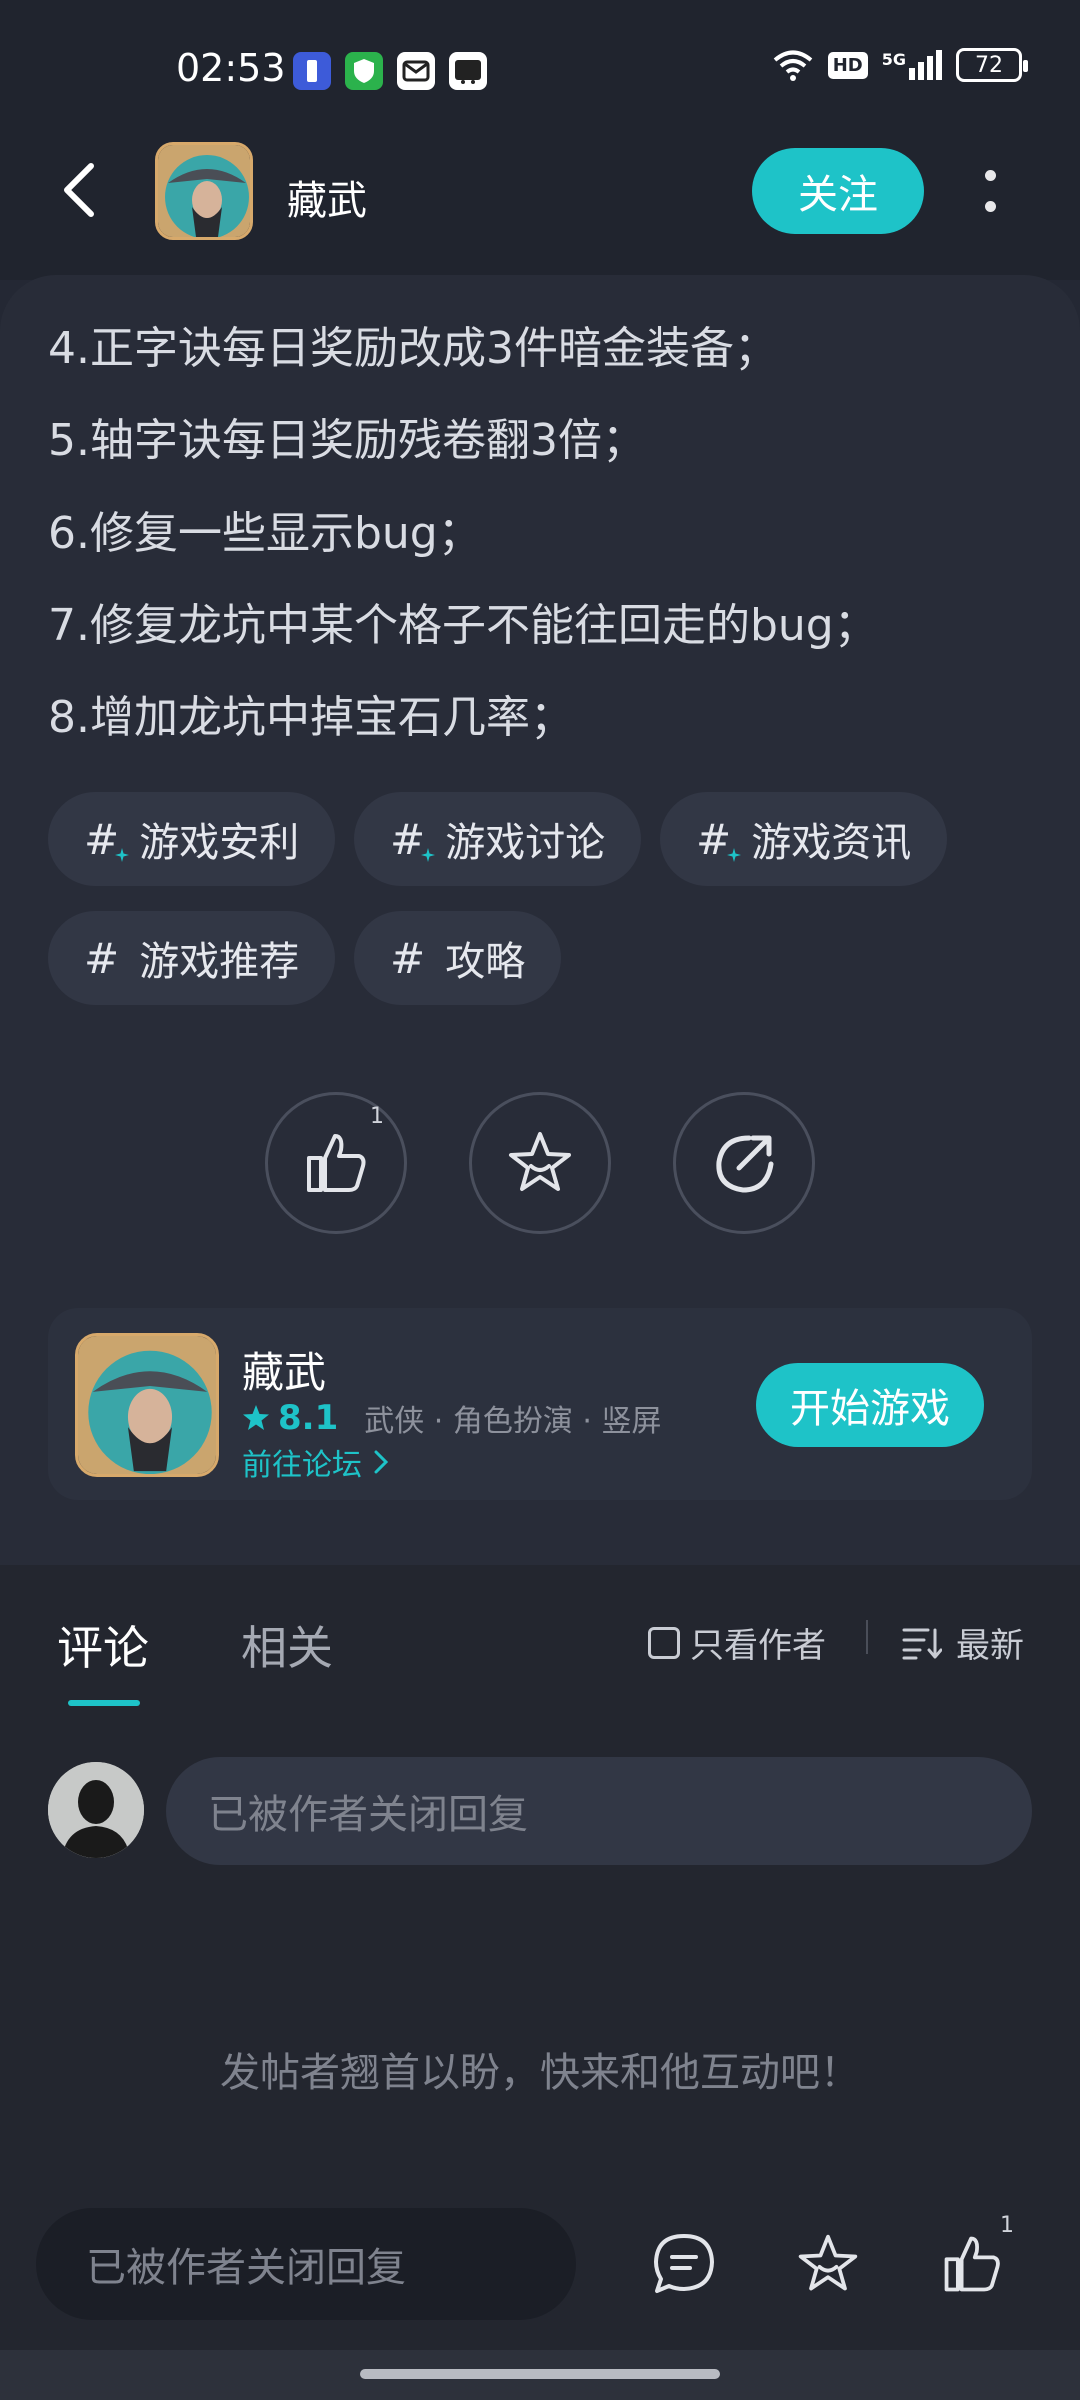 The width and height of the screenshot is (1080, 2400). I want to click on post-line: 6.修复一些显示bug；, so click(265, 533).